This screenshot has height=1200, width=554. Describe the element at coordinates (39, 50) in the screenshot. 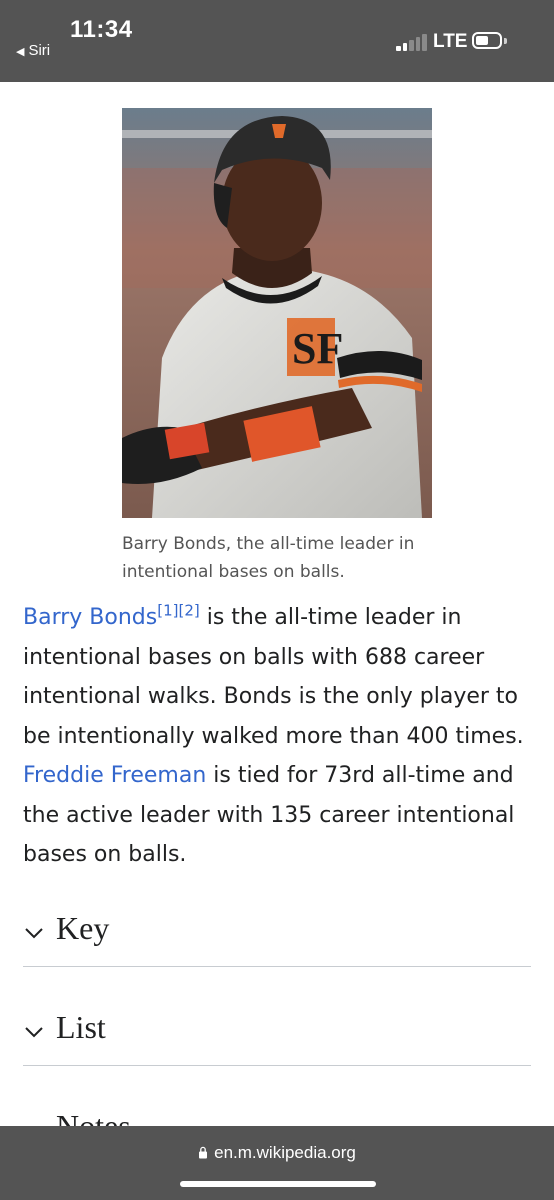

I see `back-label: Siri` at that location.